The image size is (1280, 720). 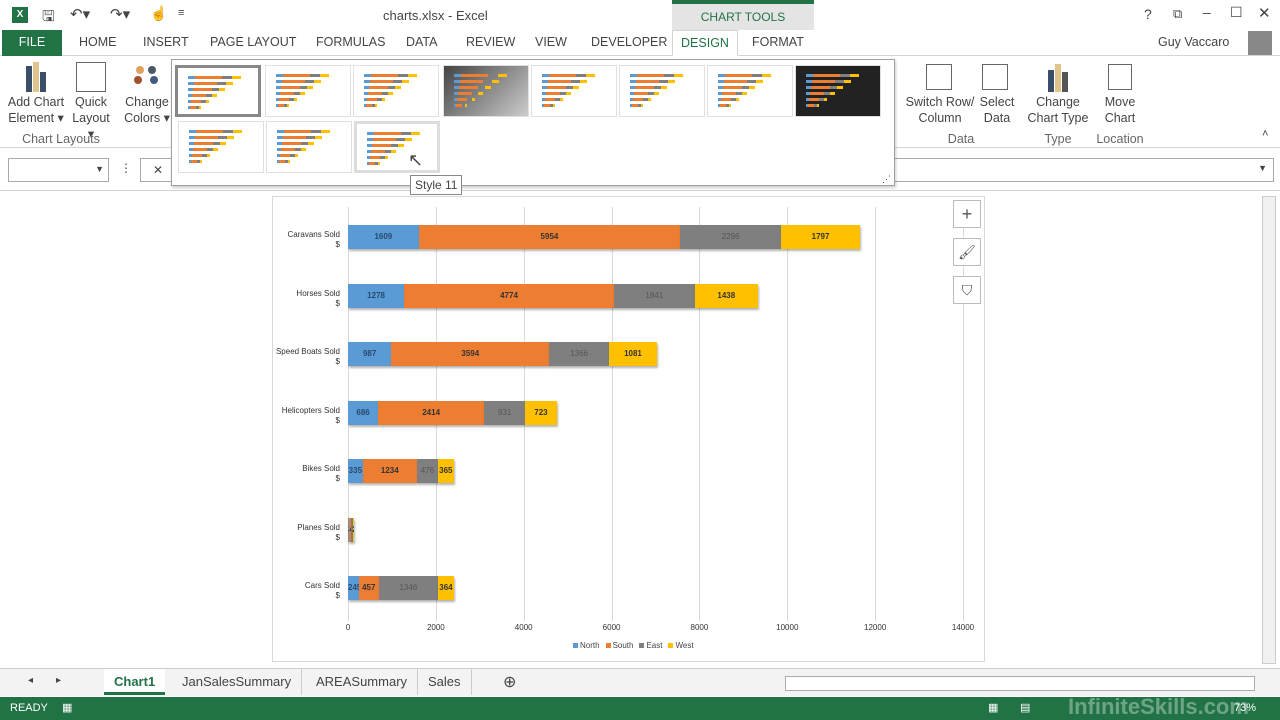 What do you see at coordinates (253, 43) in the screenshot?
I see `tab-page-layout: PAGE LAYOUT` at bounding box center [253, 43].